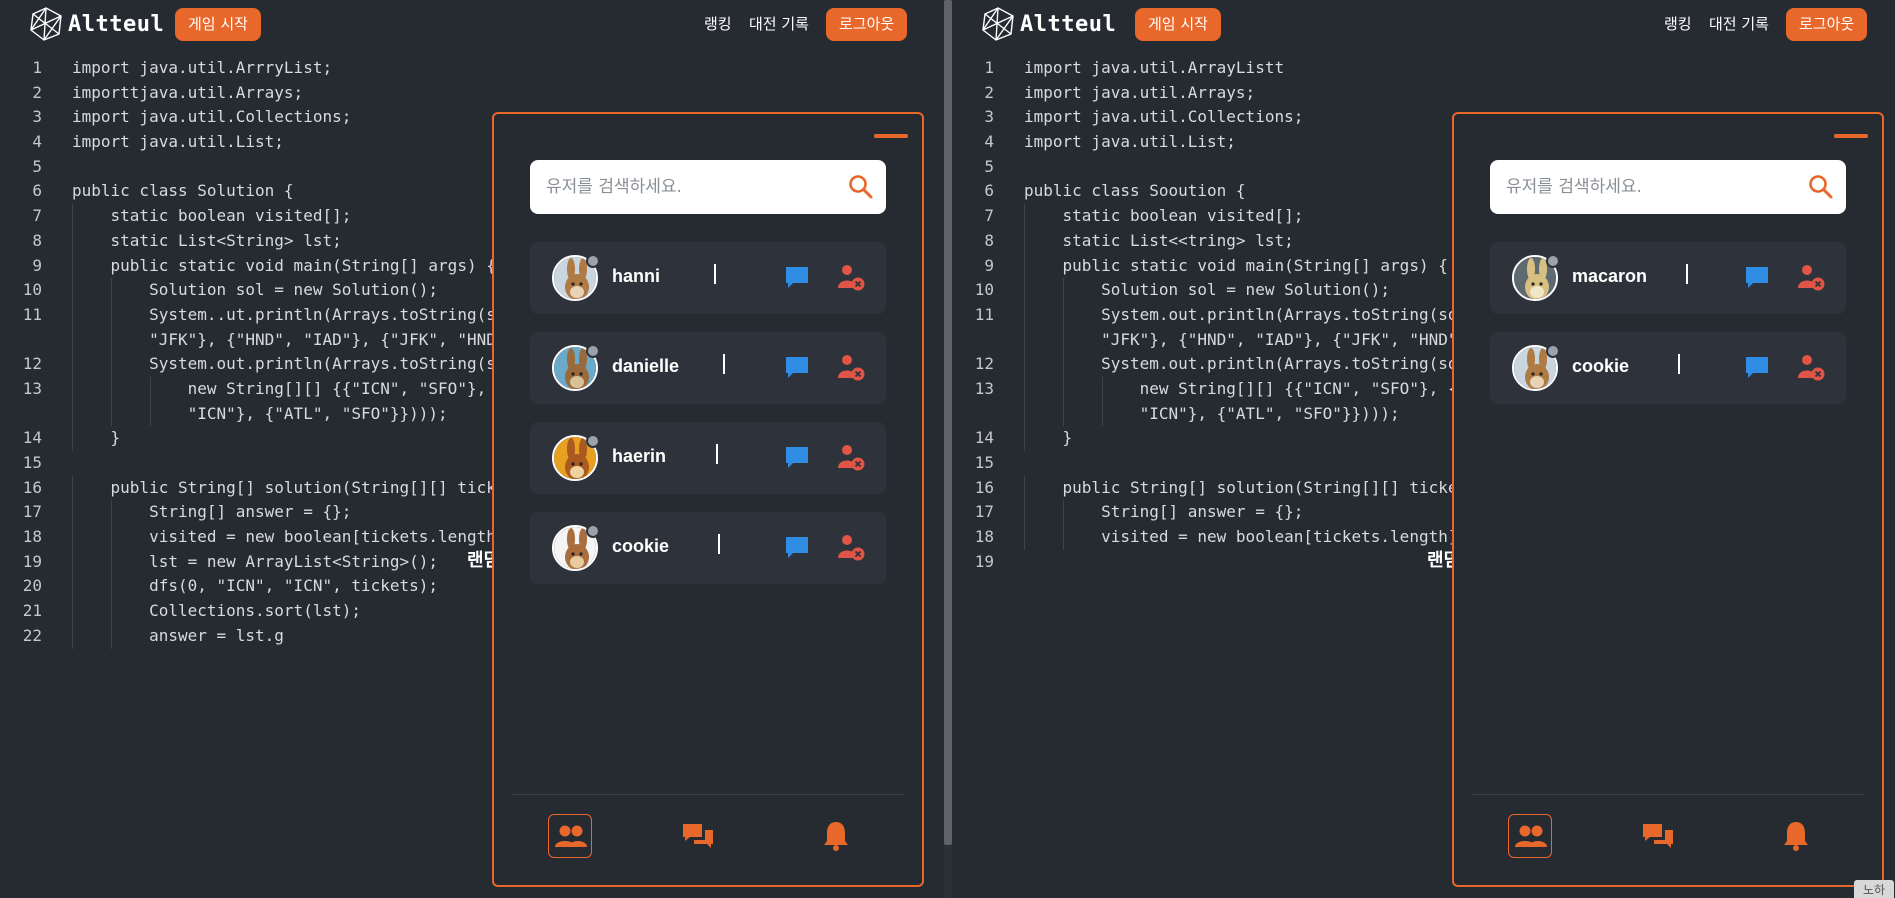 The image size is (1895, 898). I want to click on code-text: answer = lst.g, so click(178, 635).